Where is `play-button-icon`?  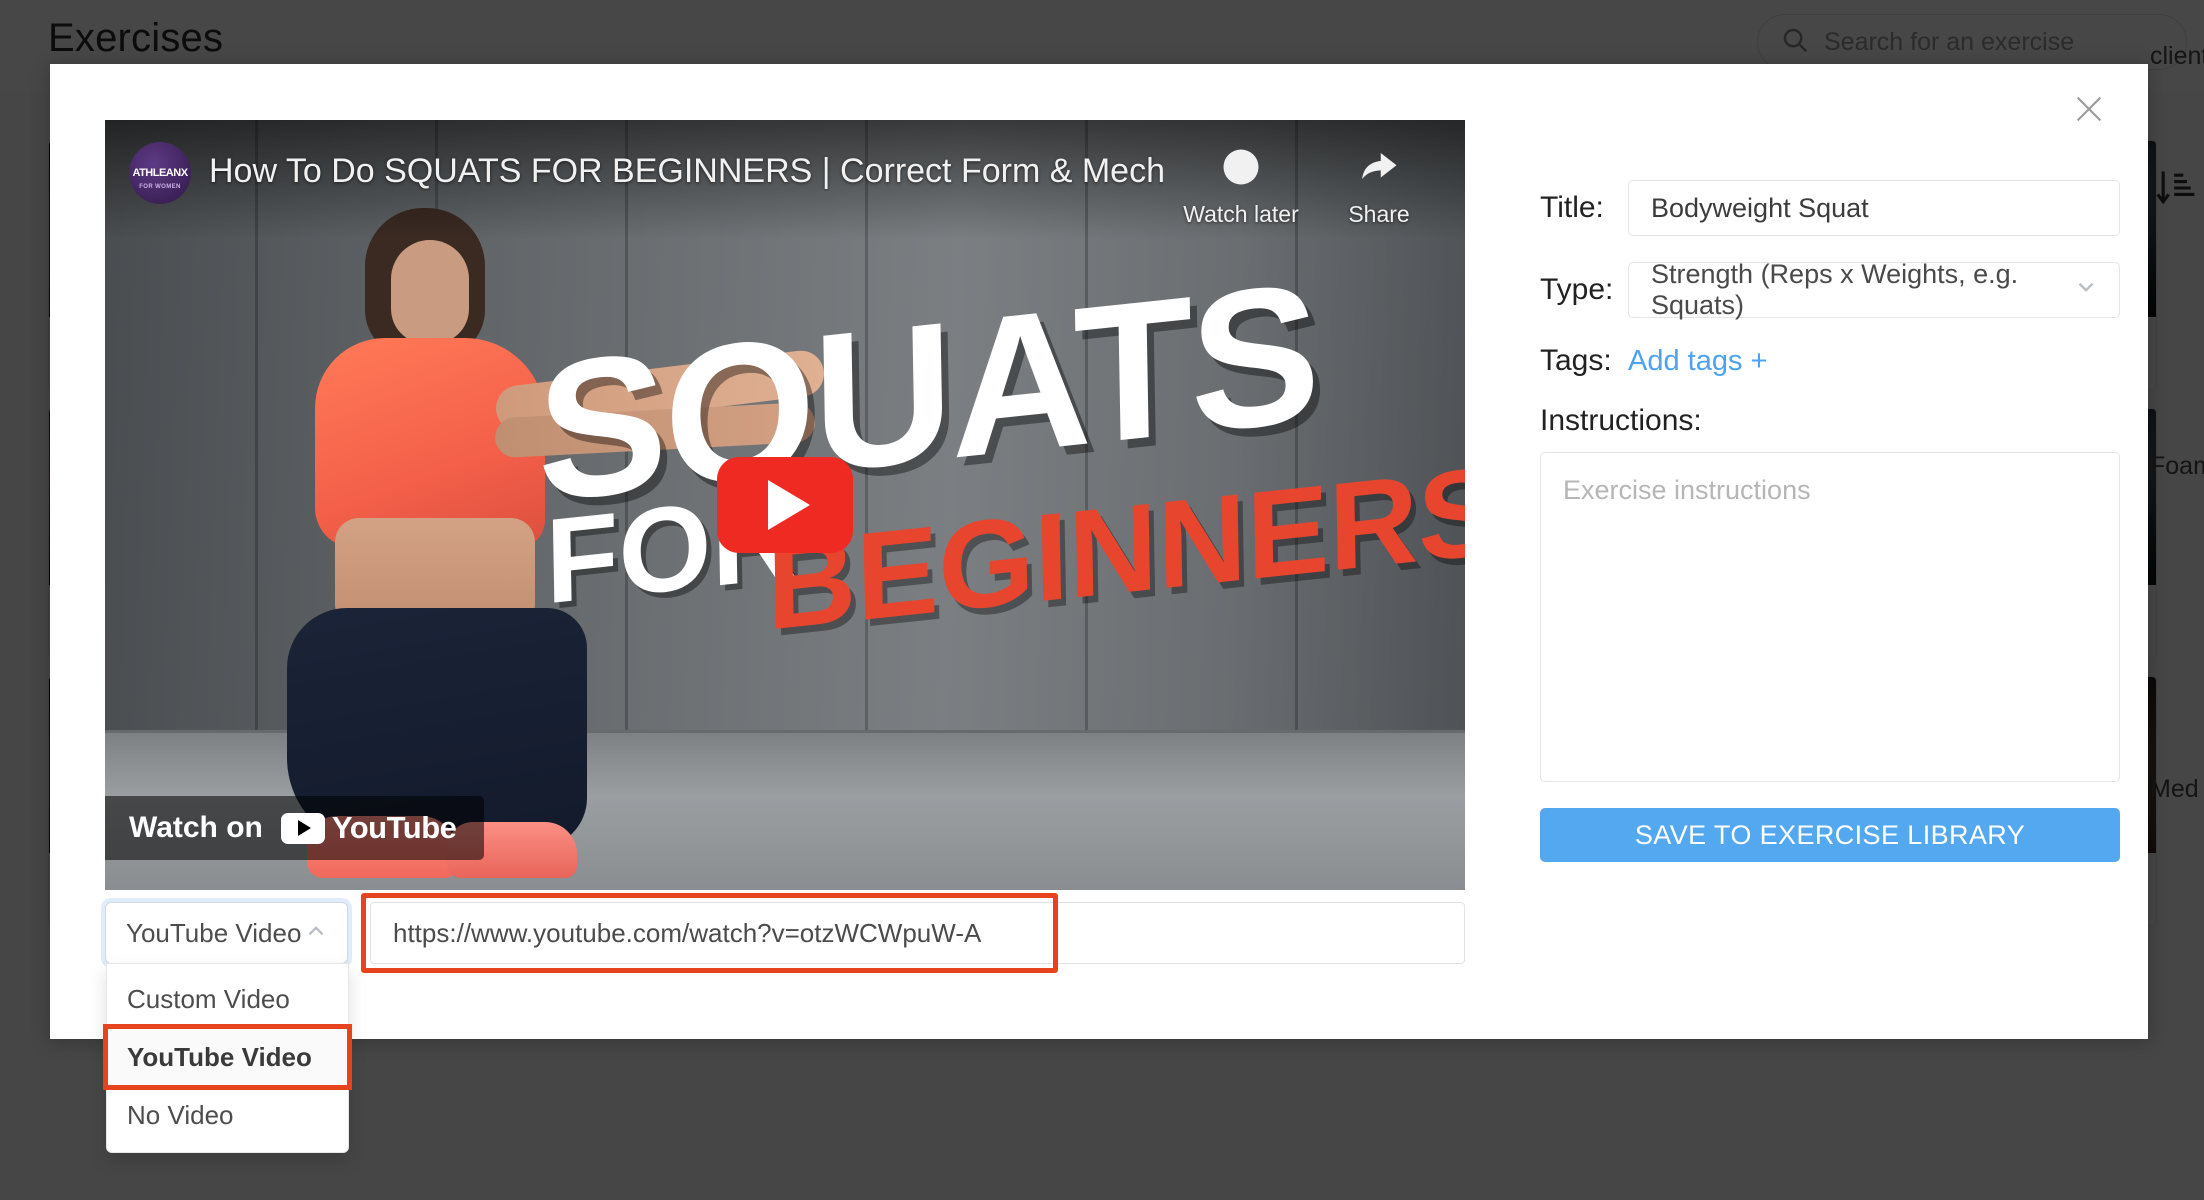
play-button-icon is located at coordinates (785, 505).